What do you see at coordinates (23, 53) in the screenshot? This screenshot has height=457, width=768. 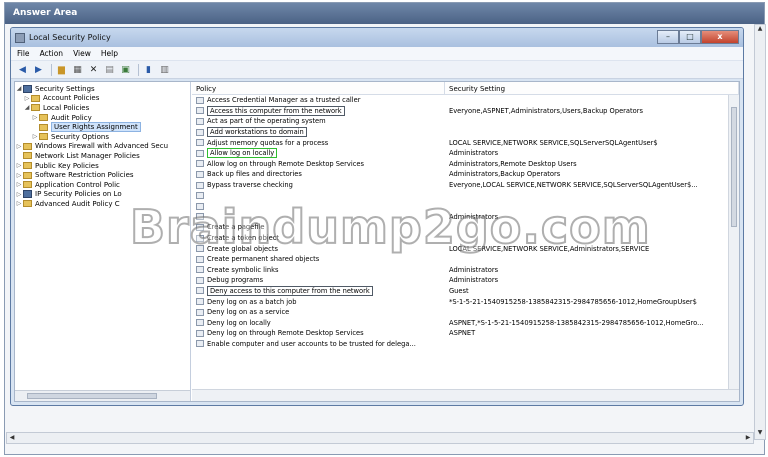 I see `menu-file: File` at bounding box center [23, 53].